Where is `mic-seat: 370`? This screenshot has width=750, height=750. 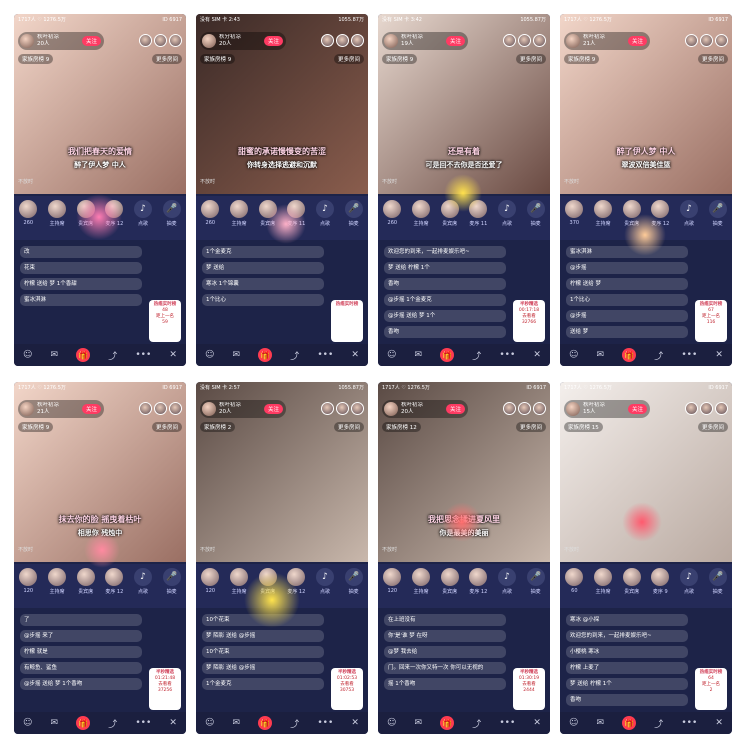 mic-seat: 370 is located at coordinates (574, 220).